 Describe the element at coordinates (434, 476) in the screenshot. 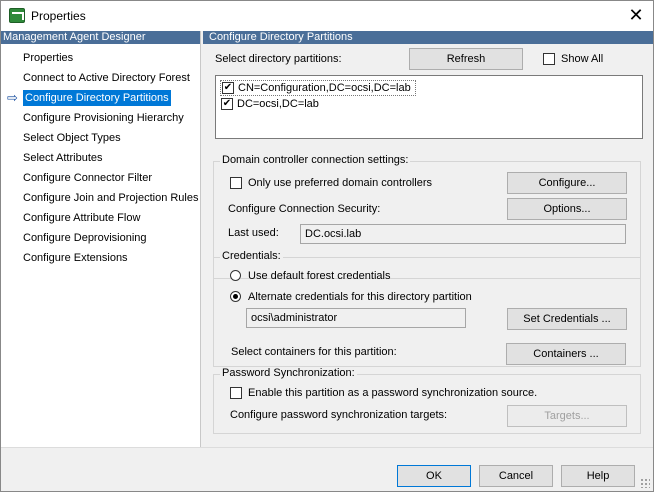

I see `ok-button: OK` at that location.